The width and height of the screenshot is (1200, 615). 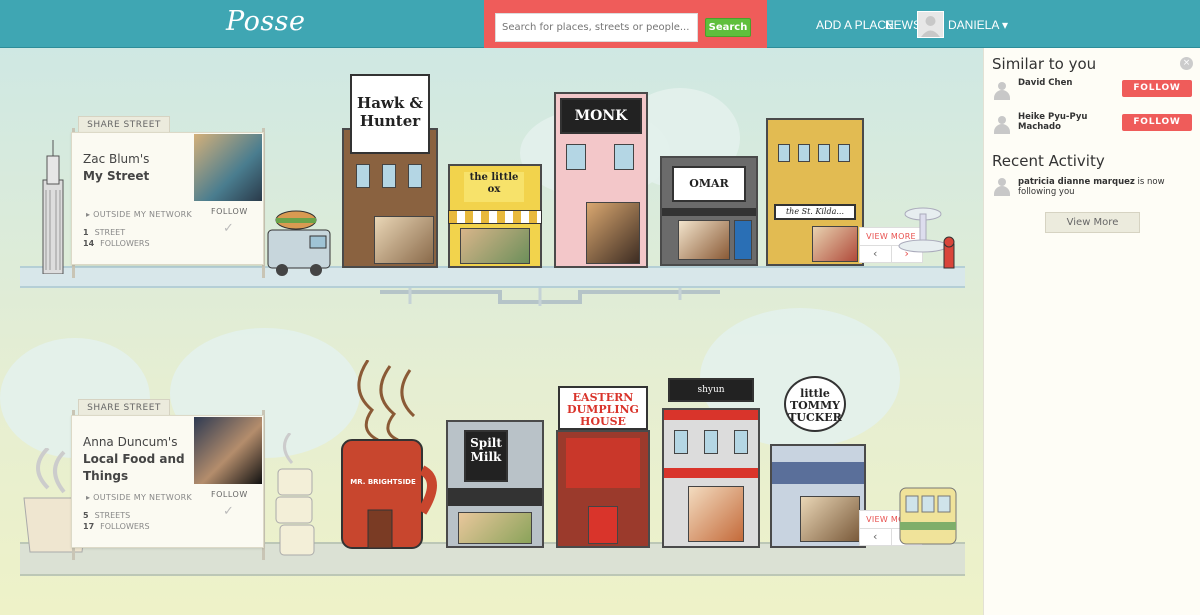 I want to click on streets-count: 1, so click(x=86, y=232).